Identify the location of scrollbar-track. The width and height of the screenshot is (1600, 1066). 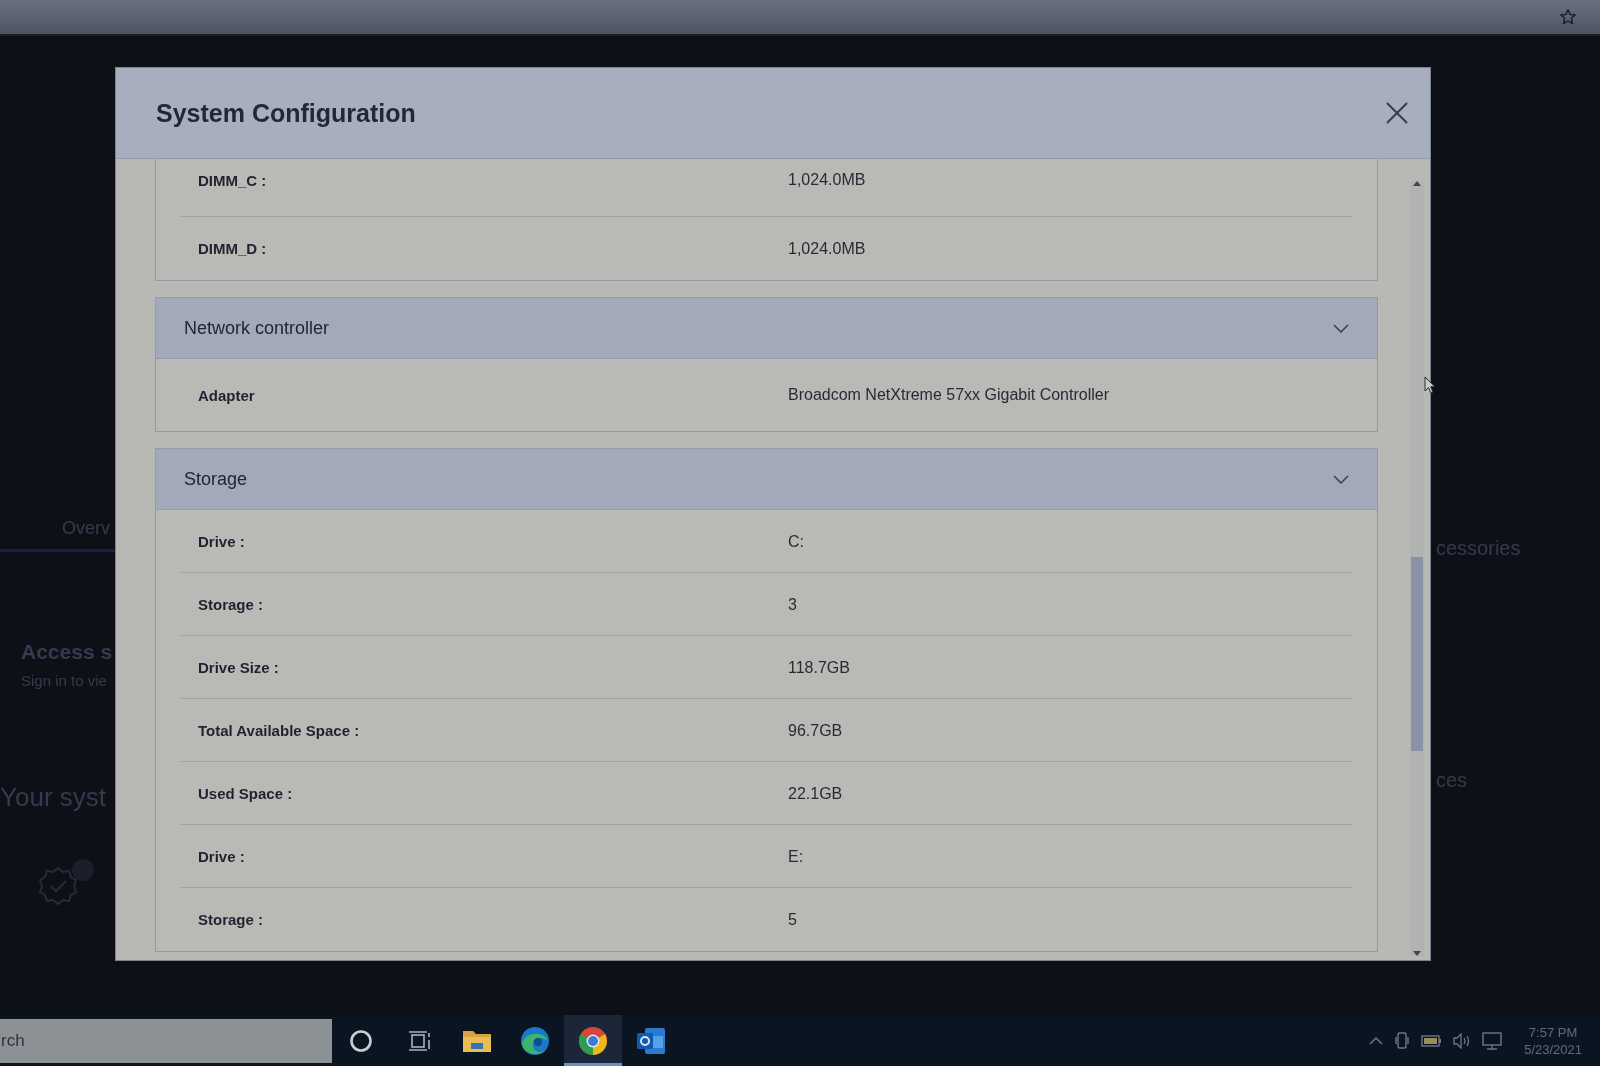
(1417, 568).